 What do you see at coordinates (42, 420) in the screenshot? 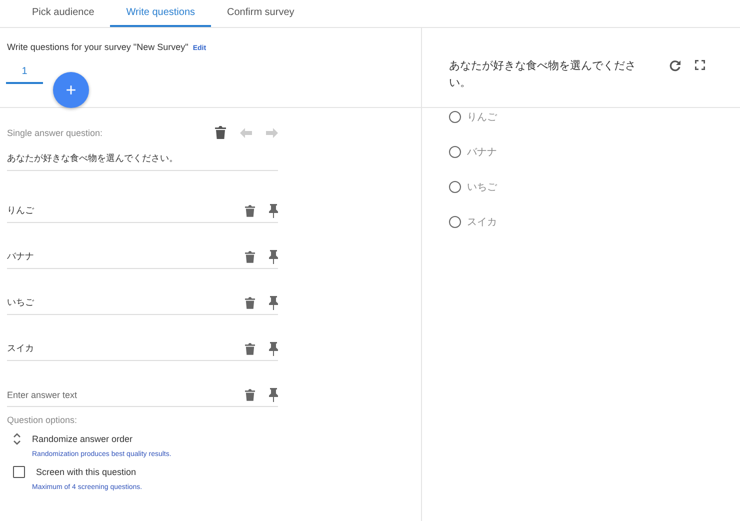
I see `options-title: Question options:` at bounding box center [42, 420].